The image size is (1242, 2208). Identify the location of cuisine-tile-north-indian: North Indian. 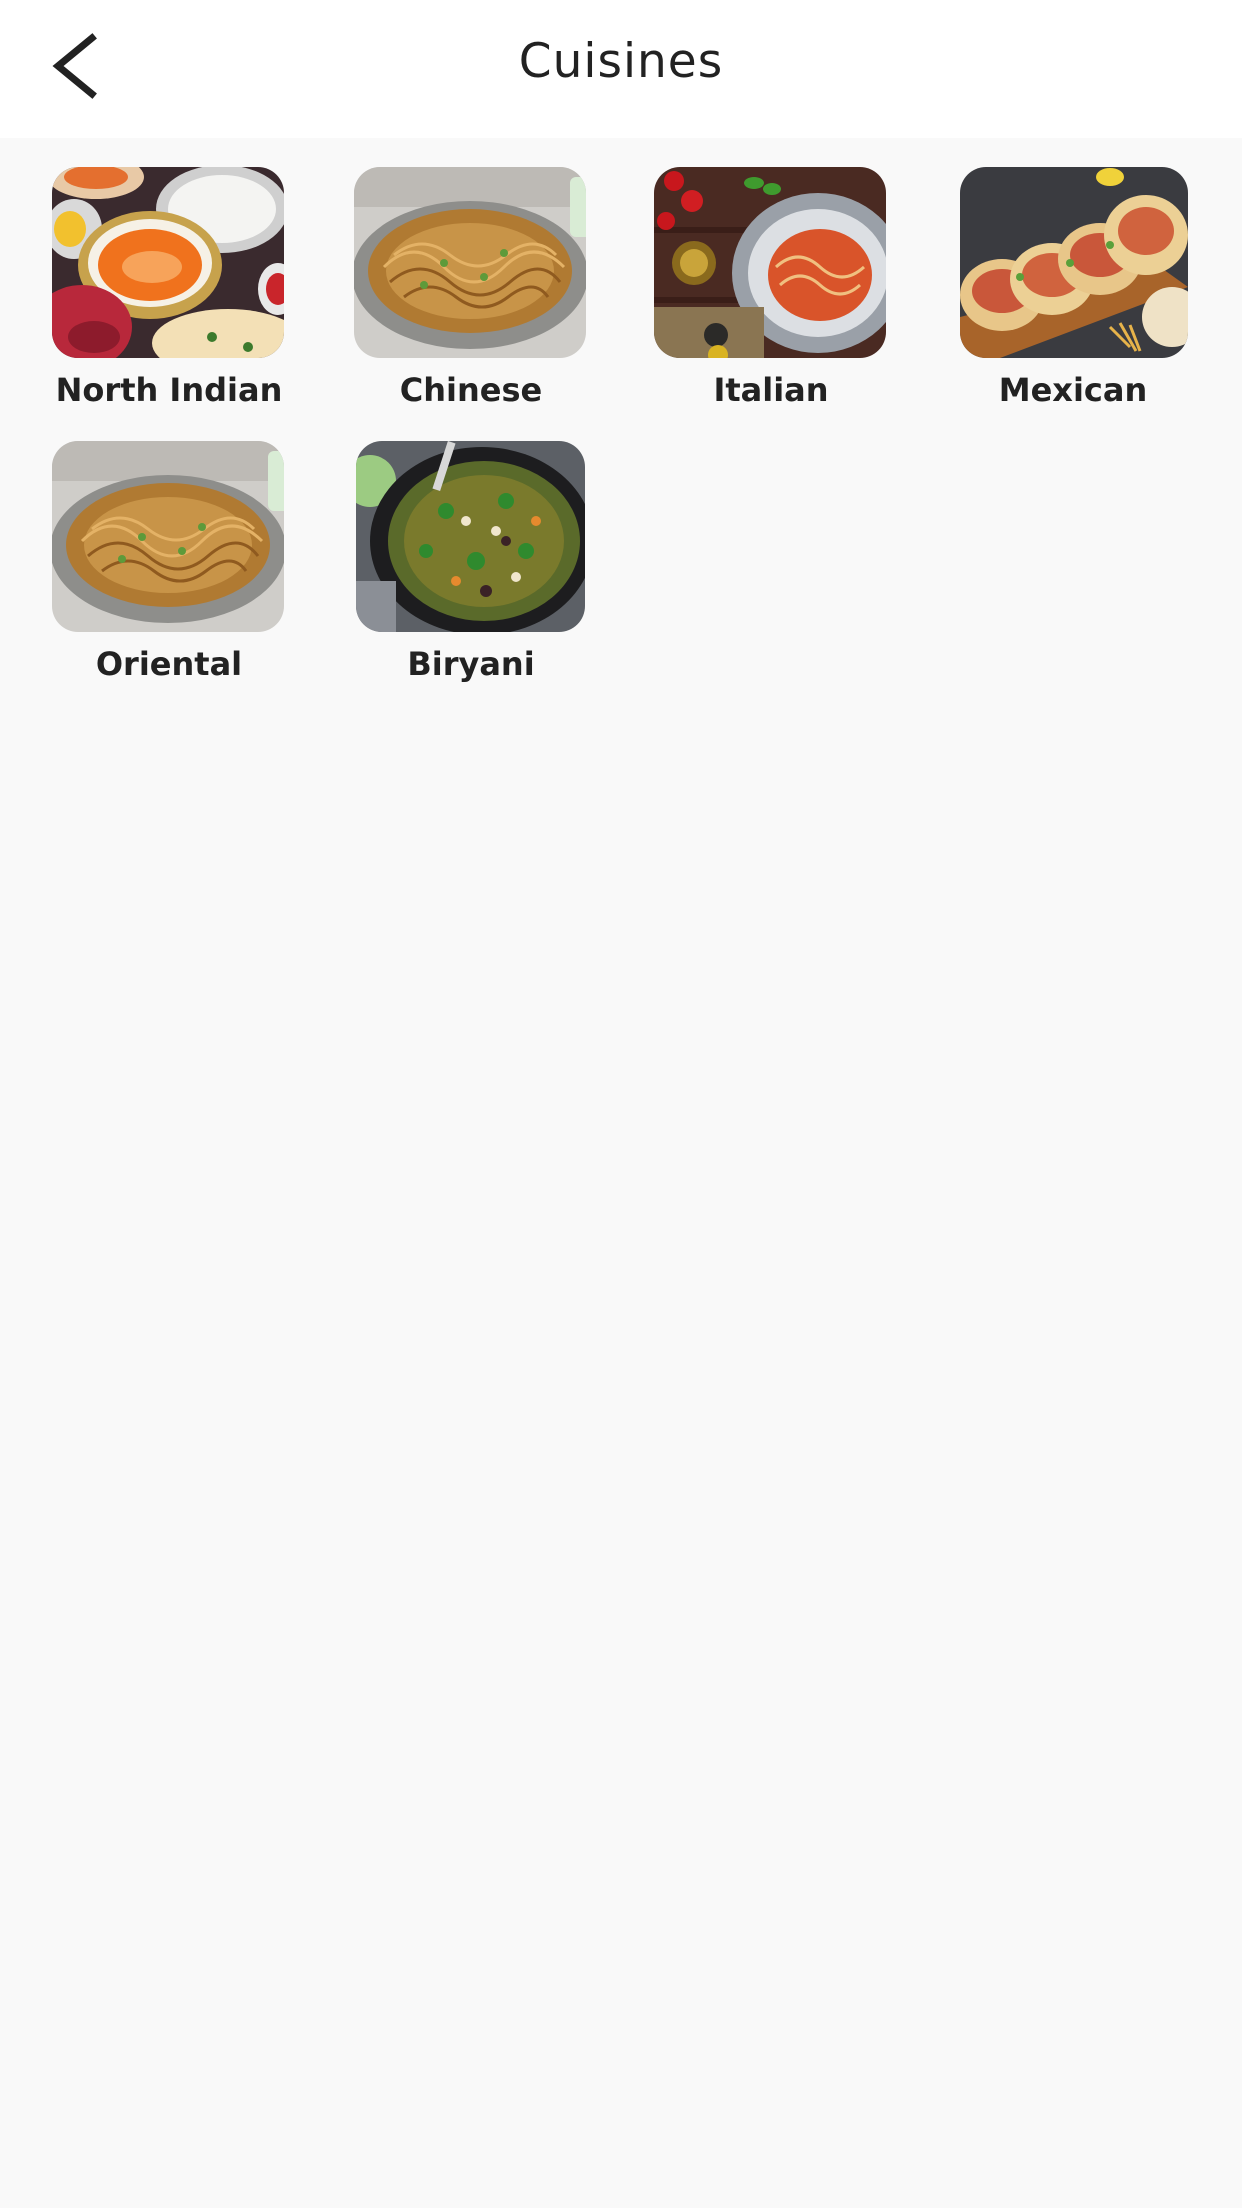
(169, 292).